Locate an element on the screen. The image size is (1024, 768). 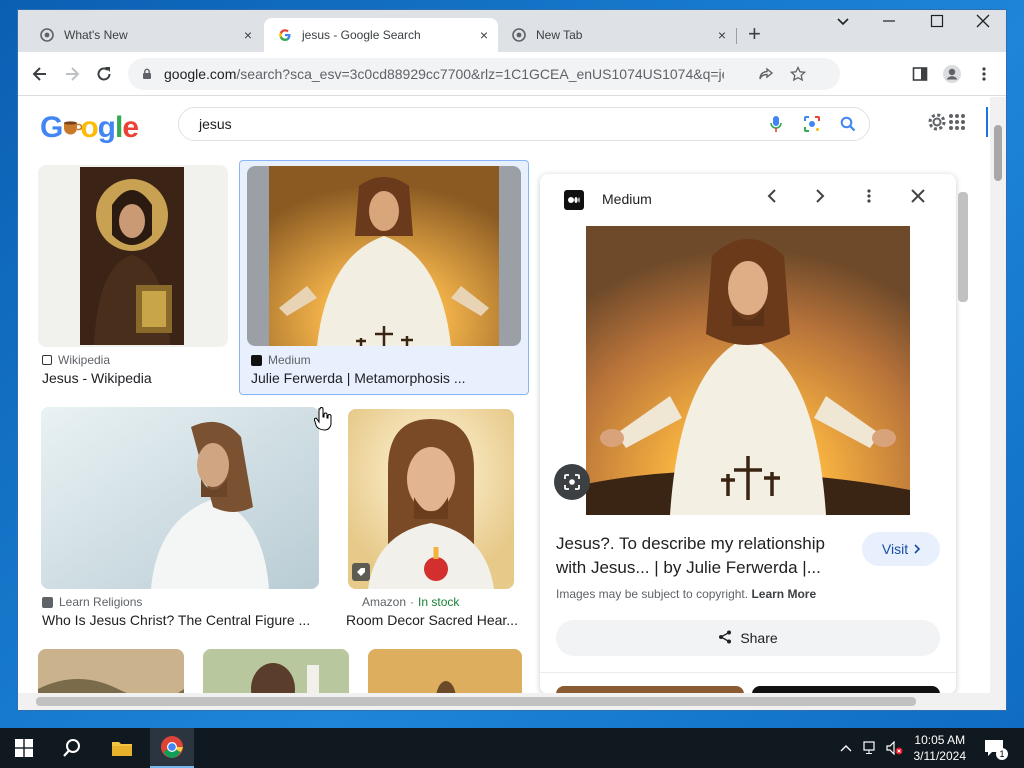
system-clock: 10:05 AM 3/11/2024 is located at coordinates (940, 748).